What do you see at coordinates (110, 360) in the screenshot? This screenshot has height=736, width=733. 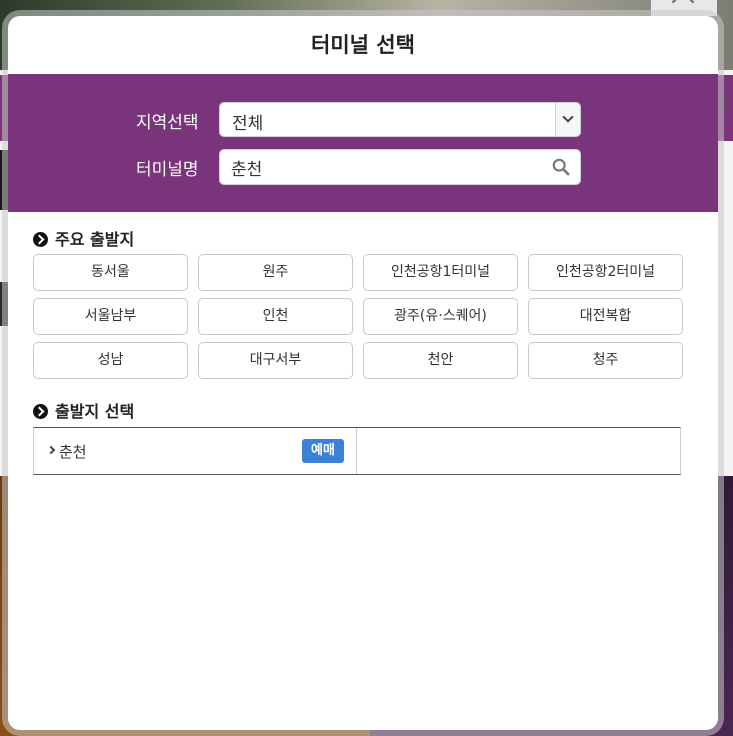 I see `departure-button: 성남` at bounding box center [110, 360].